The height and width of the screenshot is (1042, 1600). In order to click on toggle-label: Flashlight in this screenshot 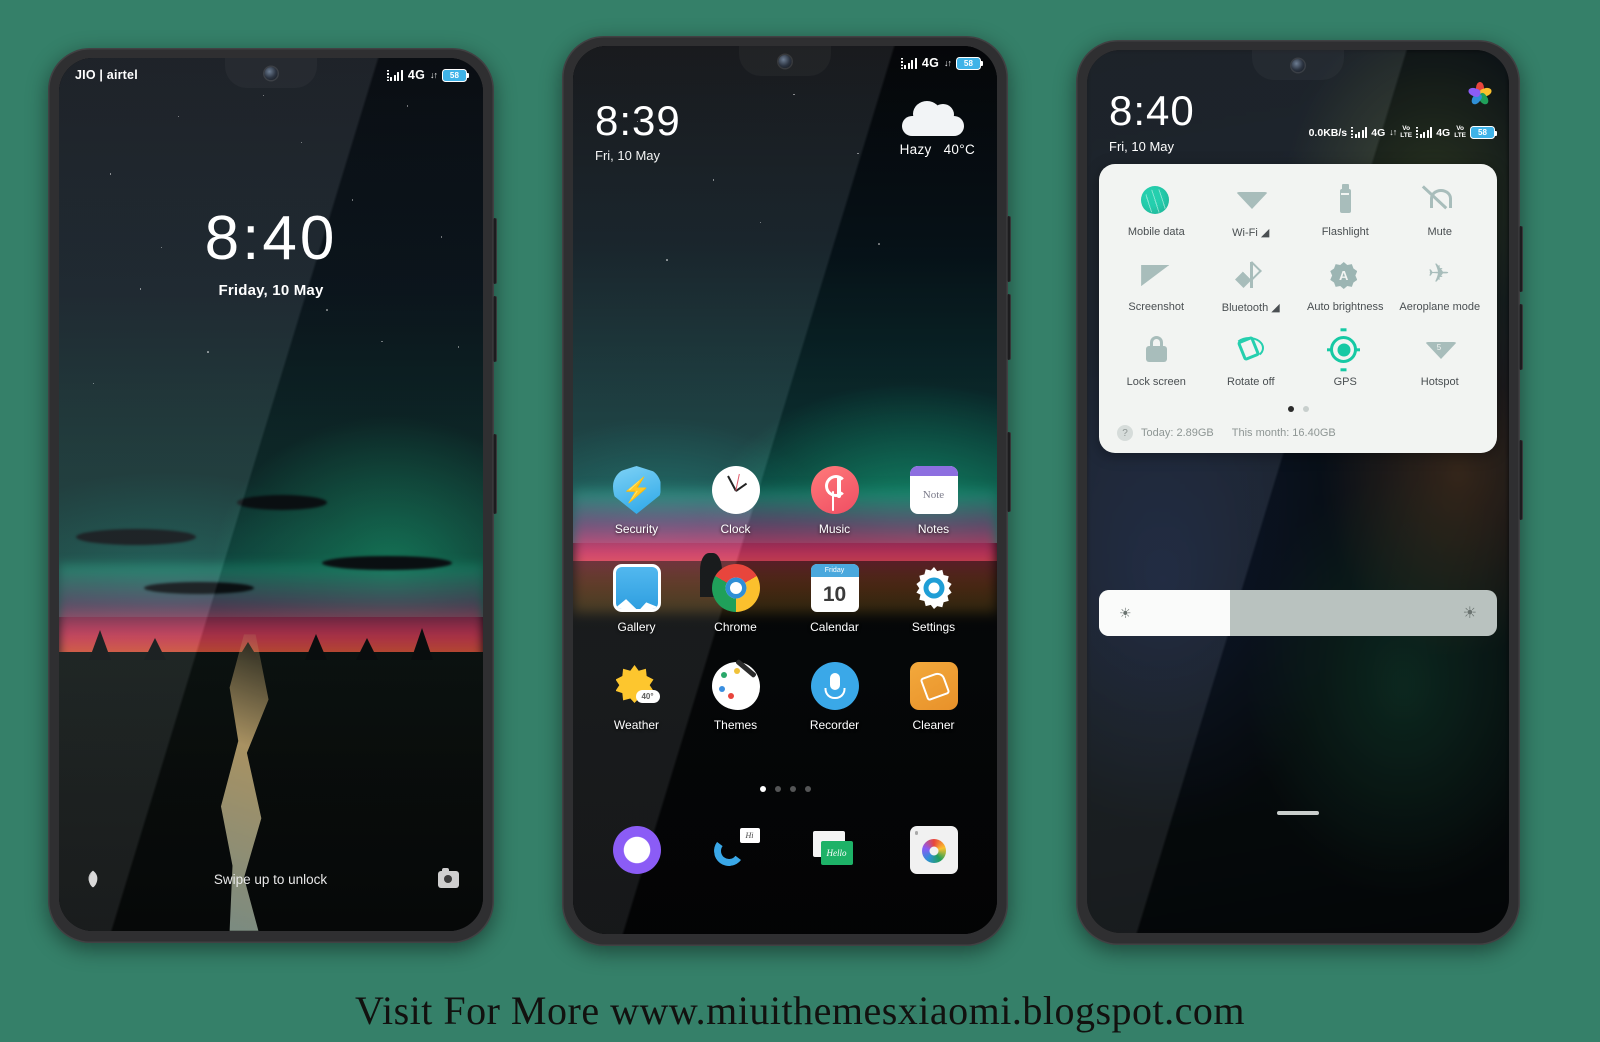, I will do `click(1345, 232)`.